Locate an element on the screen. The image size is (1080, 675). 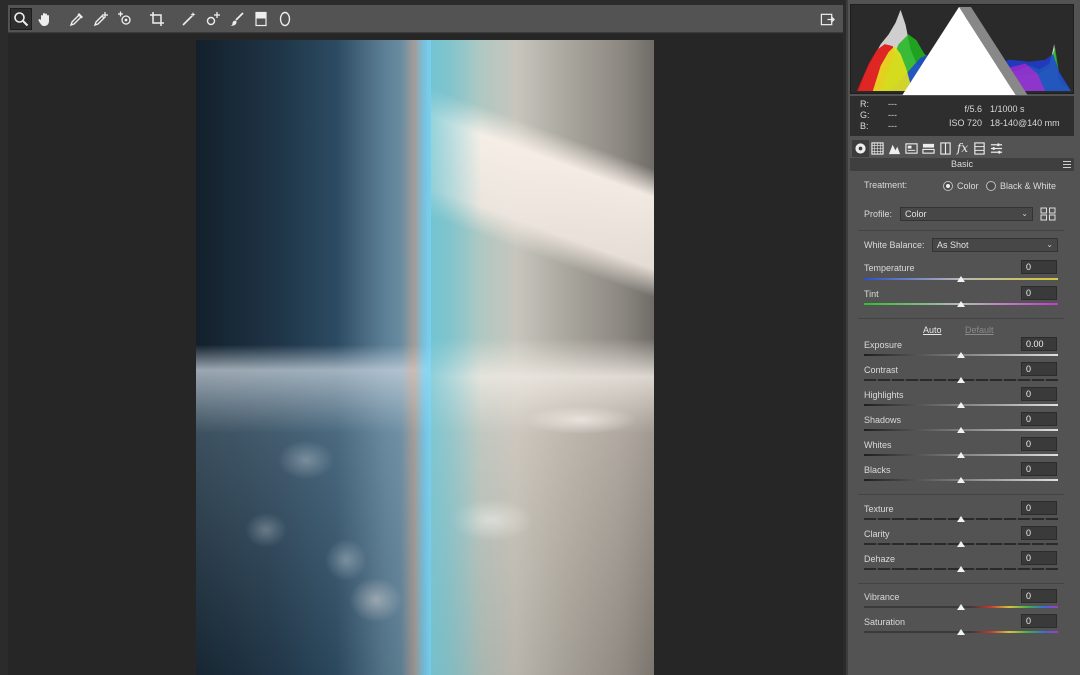
brush-icon is located at coordinates (237, 19).